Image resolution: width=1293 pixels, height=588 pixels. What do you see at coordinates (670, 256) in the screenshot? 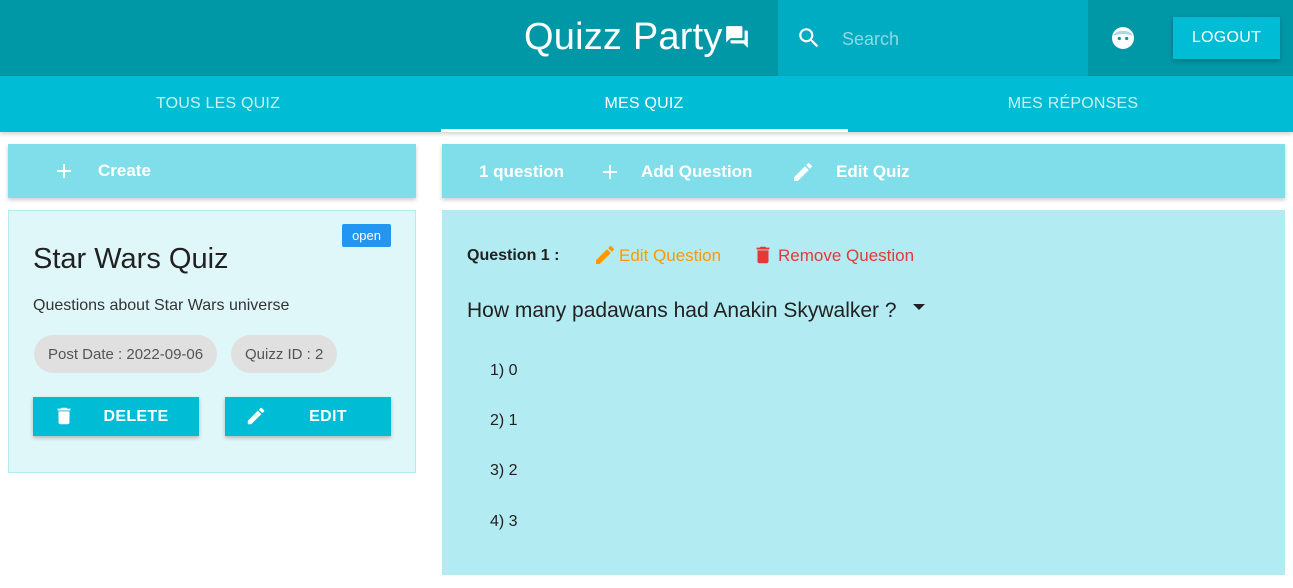
I see `edit-question-button: Edit Question` at bounding box center [670, 256].